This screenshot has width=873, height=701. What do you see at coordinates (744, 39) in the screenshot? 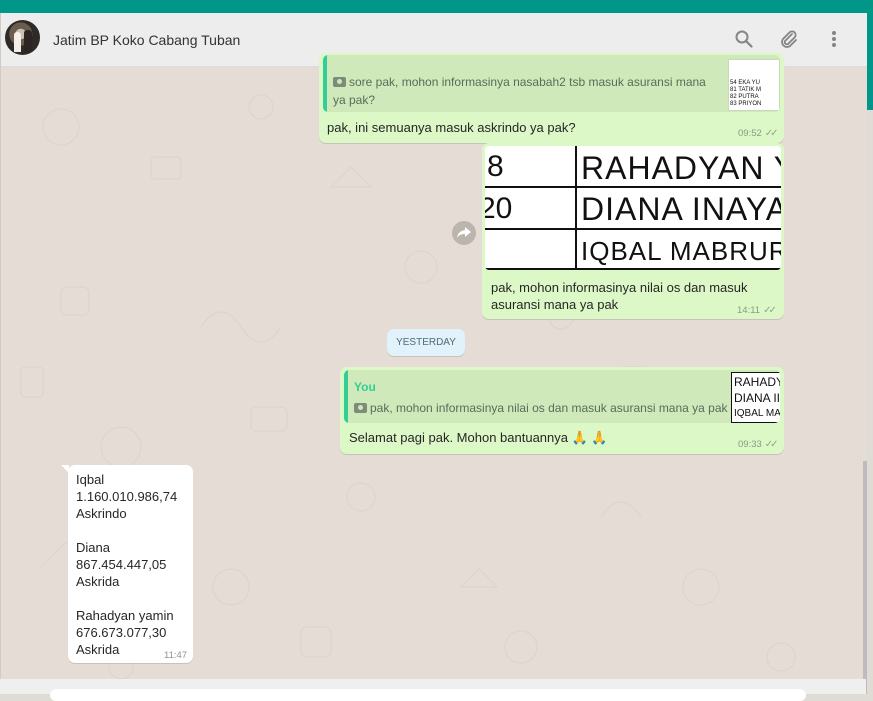
I see `search-icon` at bounding box center [744, 39].